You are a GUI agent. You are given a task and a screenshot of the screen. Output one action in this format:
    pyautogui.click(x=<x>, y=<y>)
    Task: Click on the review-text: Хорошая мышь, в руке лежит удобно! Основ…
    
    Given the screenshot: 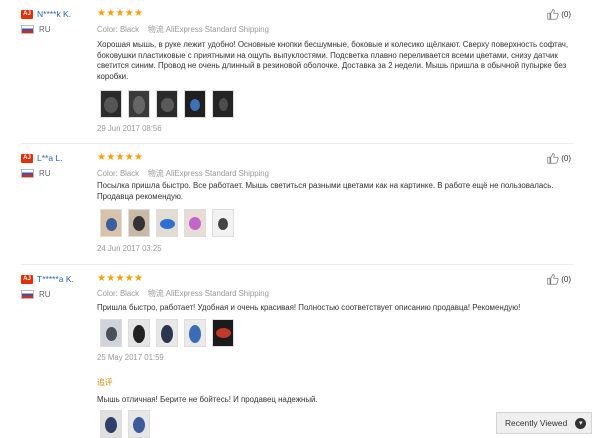 What is the action you would take?
    pyautogui.click(x=333, y=60)
    